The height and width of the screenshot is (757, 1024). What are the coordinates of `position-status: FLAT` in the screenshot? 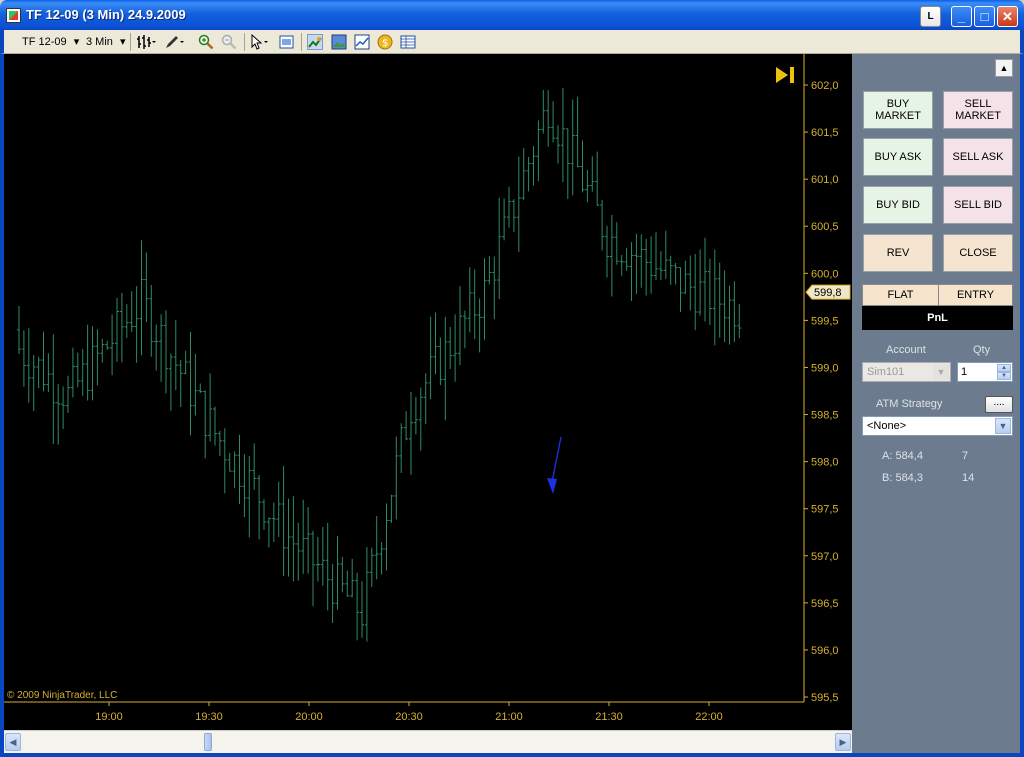 It's located at (901, 295).